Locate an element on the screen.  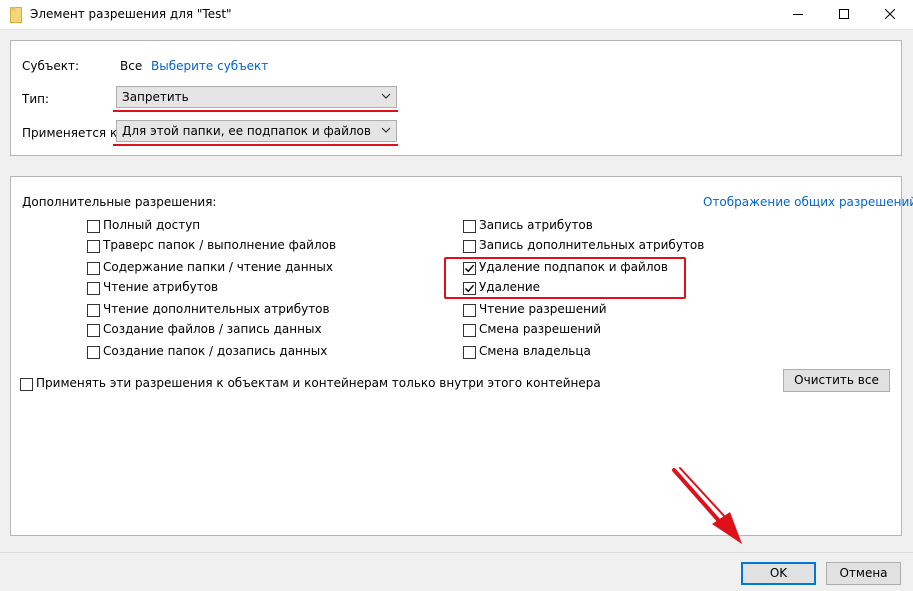
minimize-button is located at coordinates (798, 15).